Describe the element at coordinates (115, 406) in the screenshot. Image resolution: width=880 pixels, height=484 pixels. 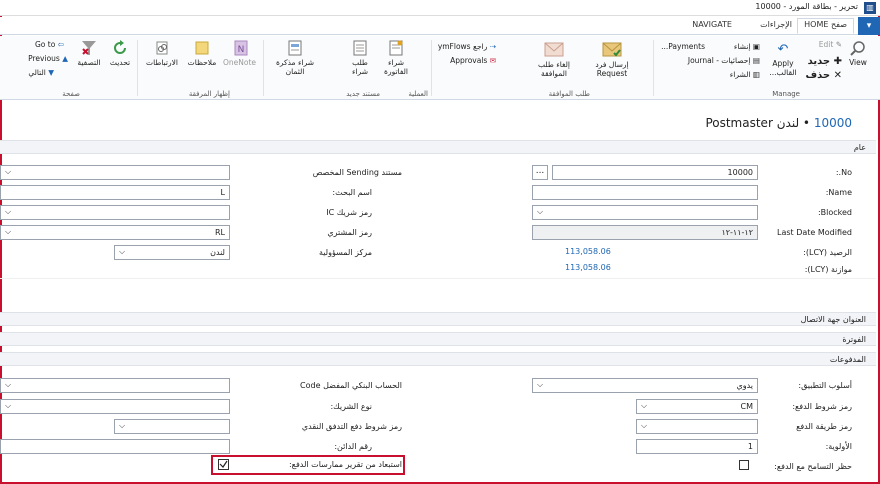
I see `partner-type-dropdown` at that location.